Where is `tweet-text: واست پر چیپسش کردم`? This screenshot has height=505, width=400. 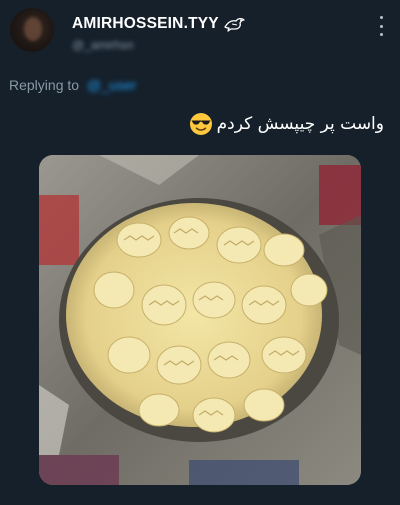 tweet-text: واست پر چیپسش کردم is located at coordinates (286, 124).